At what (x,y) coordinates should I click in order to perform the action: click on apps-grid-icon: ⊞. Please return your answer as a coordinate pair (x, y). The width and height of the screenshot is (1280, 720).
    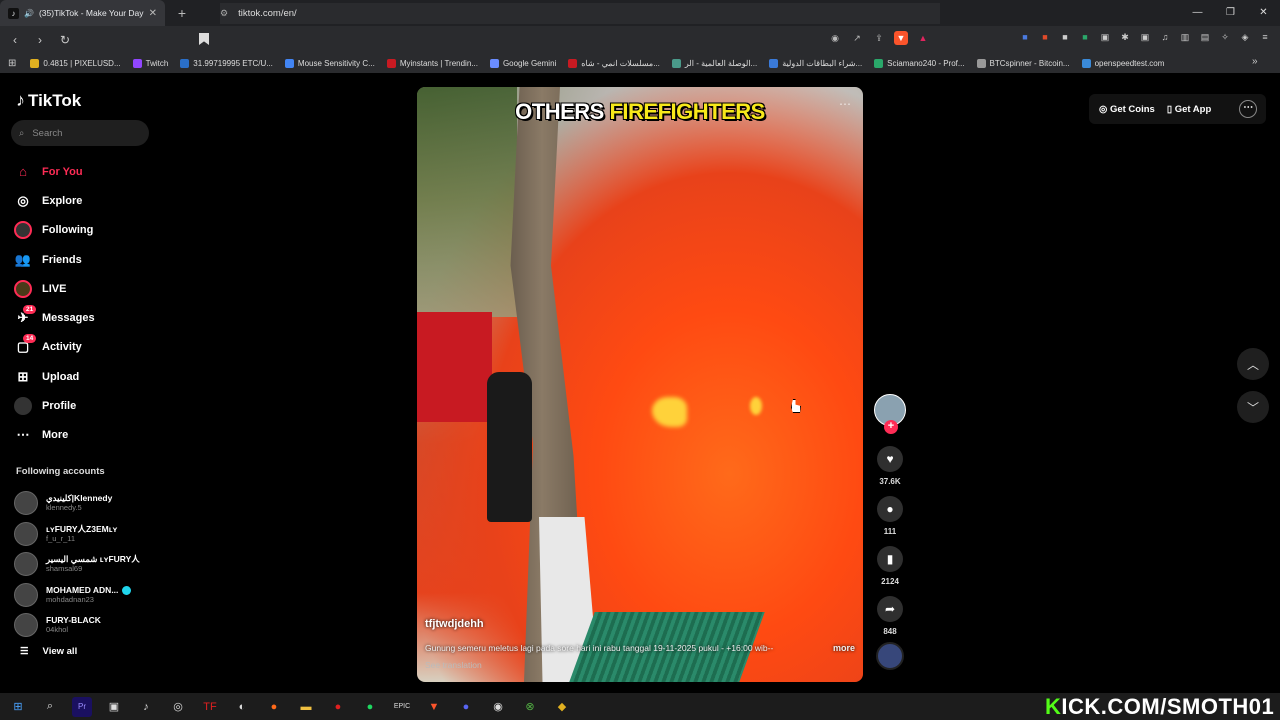
    Looking at the image, I should click on (12, 63).